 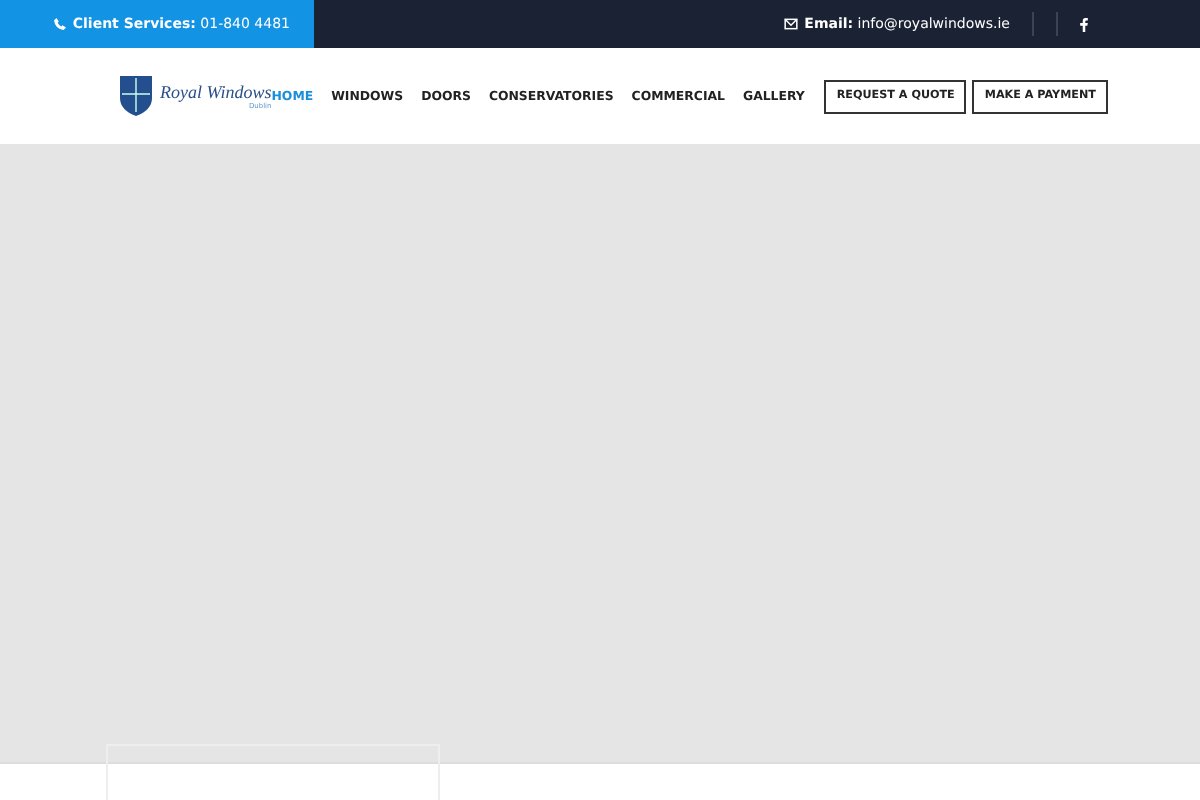 What do you see at coordinates (1084, 24) in the screenshot?
I see `facebook-icon` at bounding box center [1084, 24].